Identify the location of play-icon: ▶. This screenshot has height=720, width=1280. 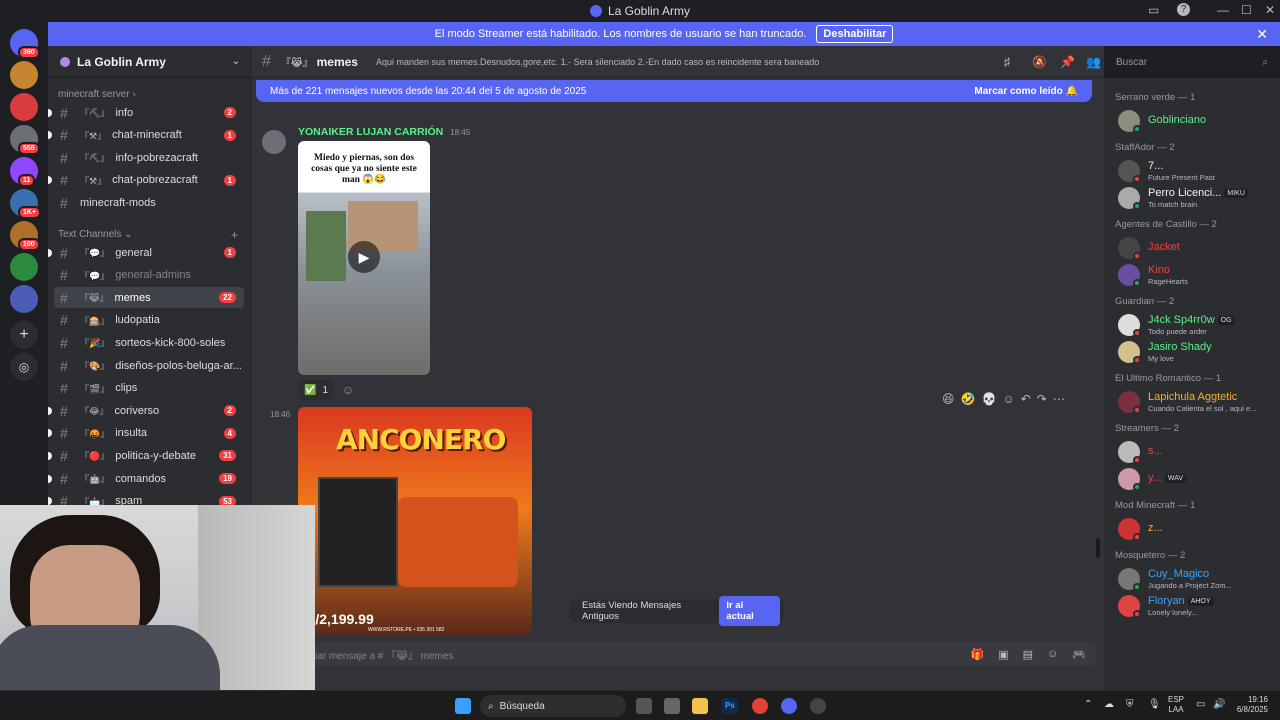
(364, 257).